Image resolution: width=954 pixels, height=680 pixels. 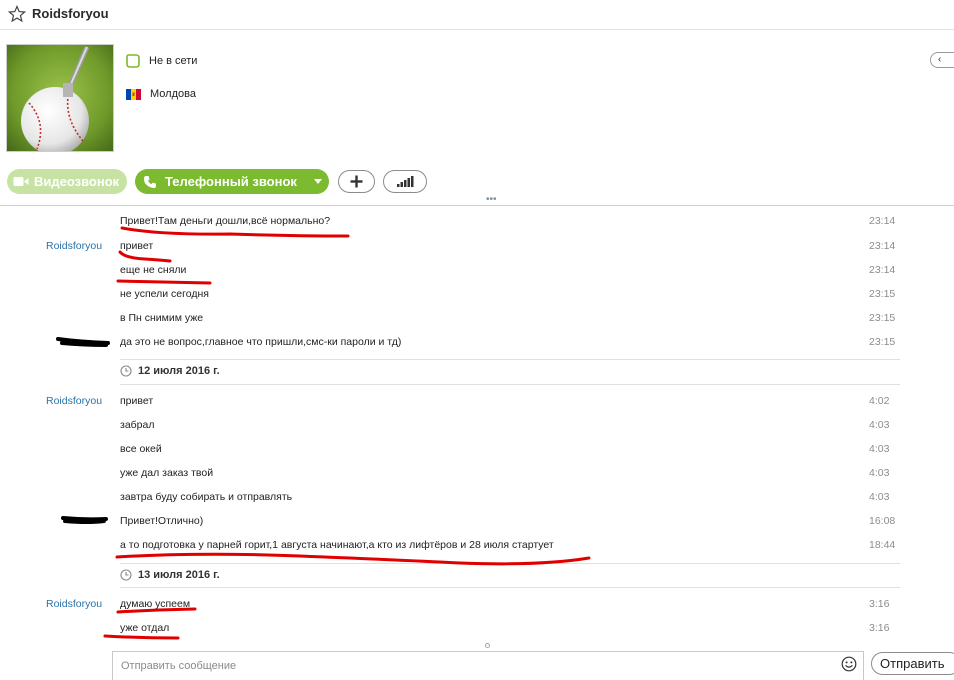 I want to click on message-text: думаю успеем, so click(x=155, y=604).